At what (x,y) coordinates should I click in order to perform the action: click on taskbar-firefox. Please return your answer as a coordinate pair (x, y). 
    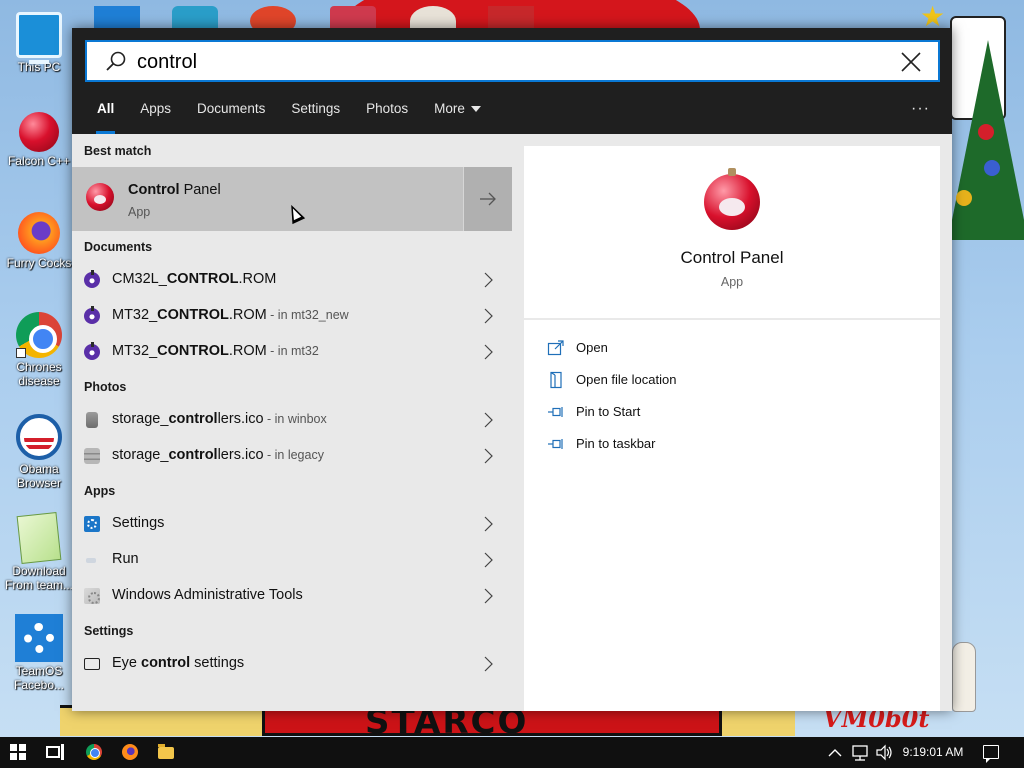
    Looking at the image, I should click on (130, 752).